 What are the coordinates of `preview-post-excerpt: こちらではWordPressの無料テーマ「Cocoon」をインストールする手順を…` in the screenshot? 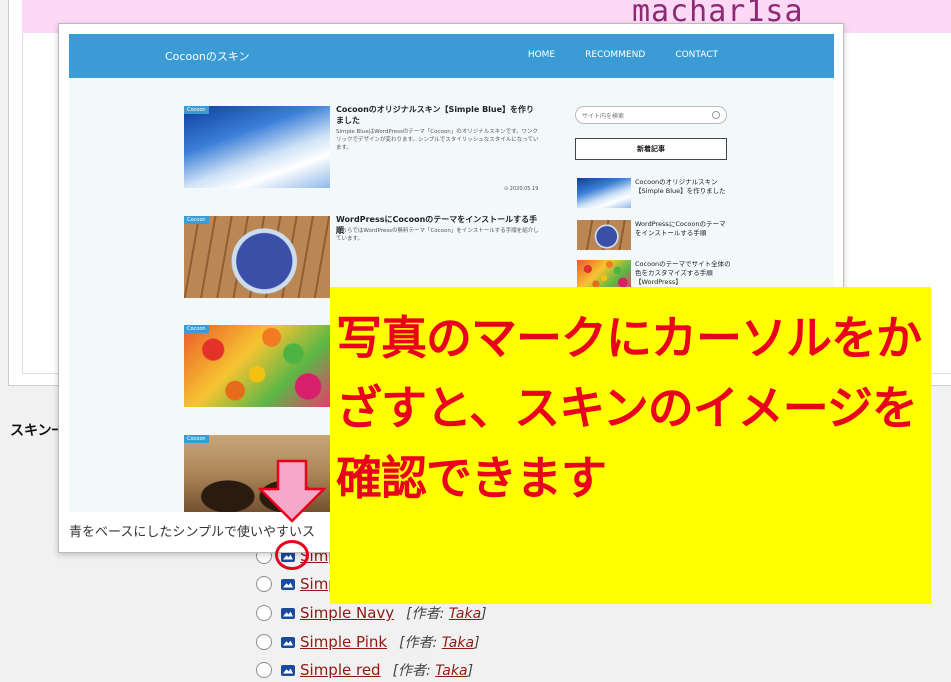 It's located at (437, 235).